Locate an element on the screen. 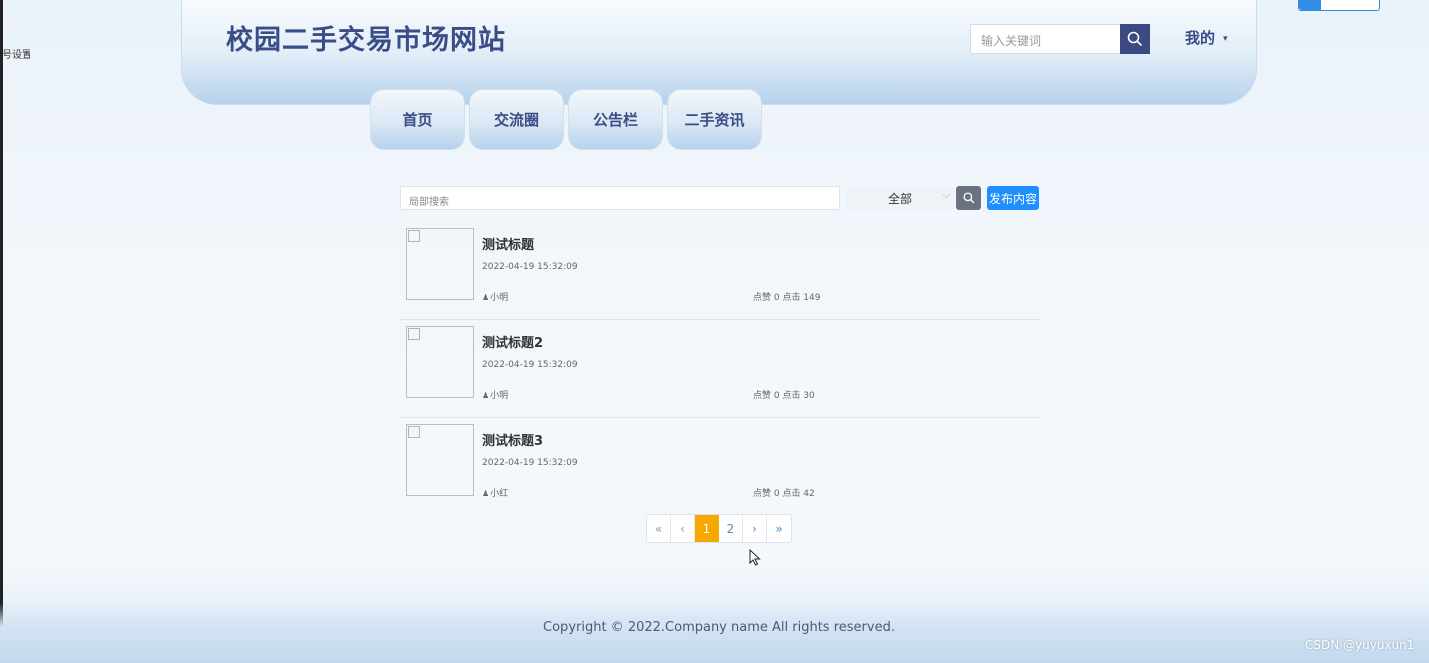 This screenshot has width=1429, height=663. page-prev-button: ‹ is located at coordinates (683, 528).